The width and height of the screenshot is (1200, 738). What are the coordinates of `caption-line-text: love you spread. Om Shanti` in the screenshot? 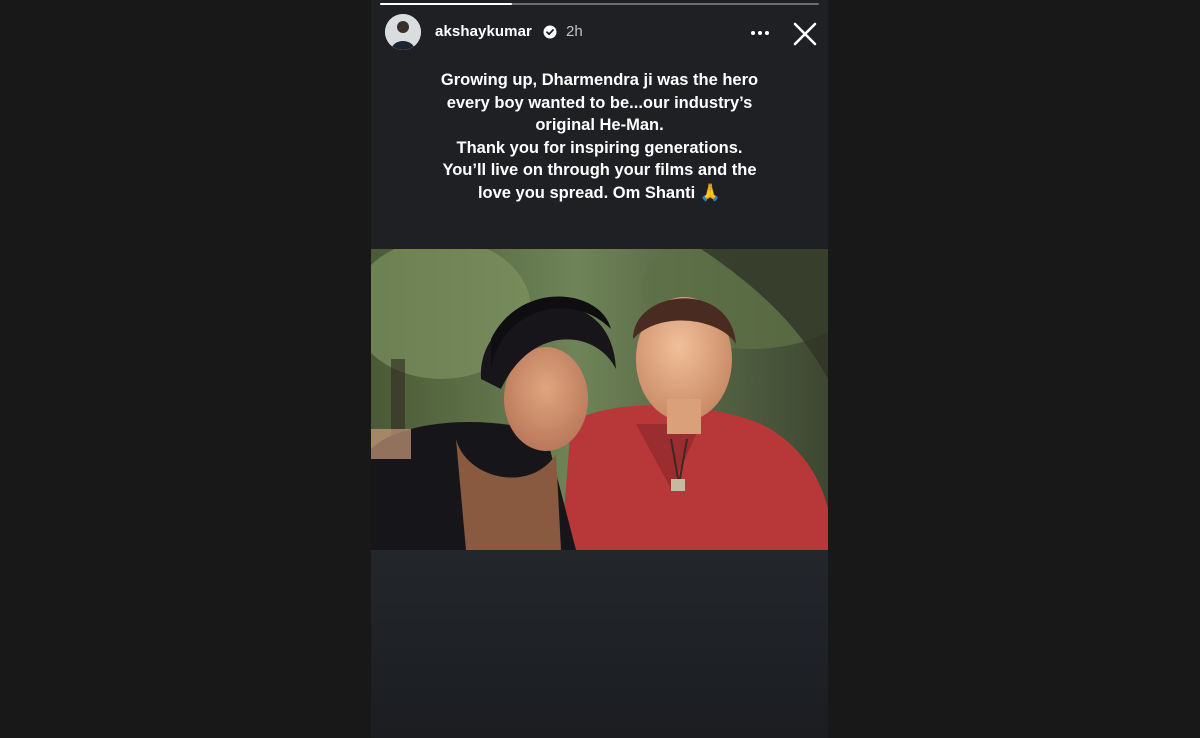 It's located at (586, 192).